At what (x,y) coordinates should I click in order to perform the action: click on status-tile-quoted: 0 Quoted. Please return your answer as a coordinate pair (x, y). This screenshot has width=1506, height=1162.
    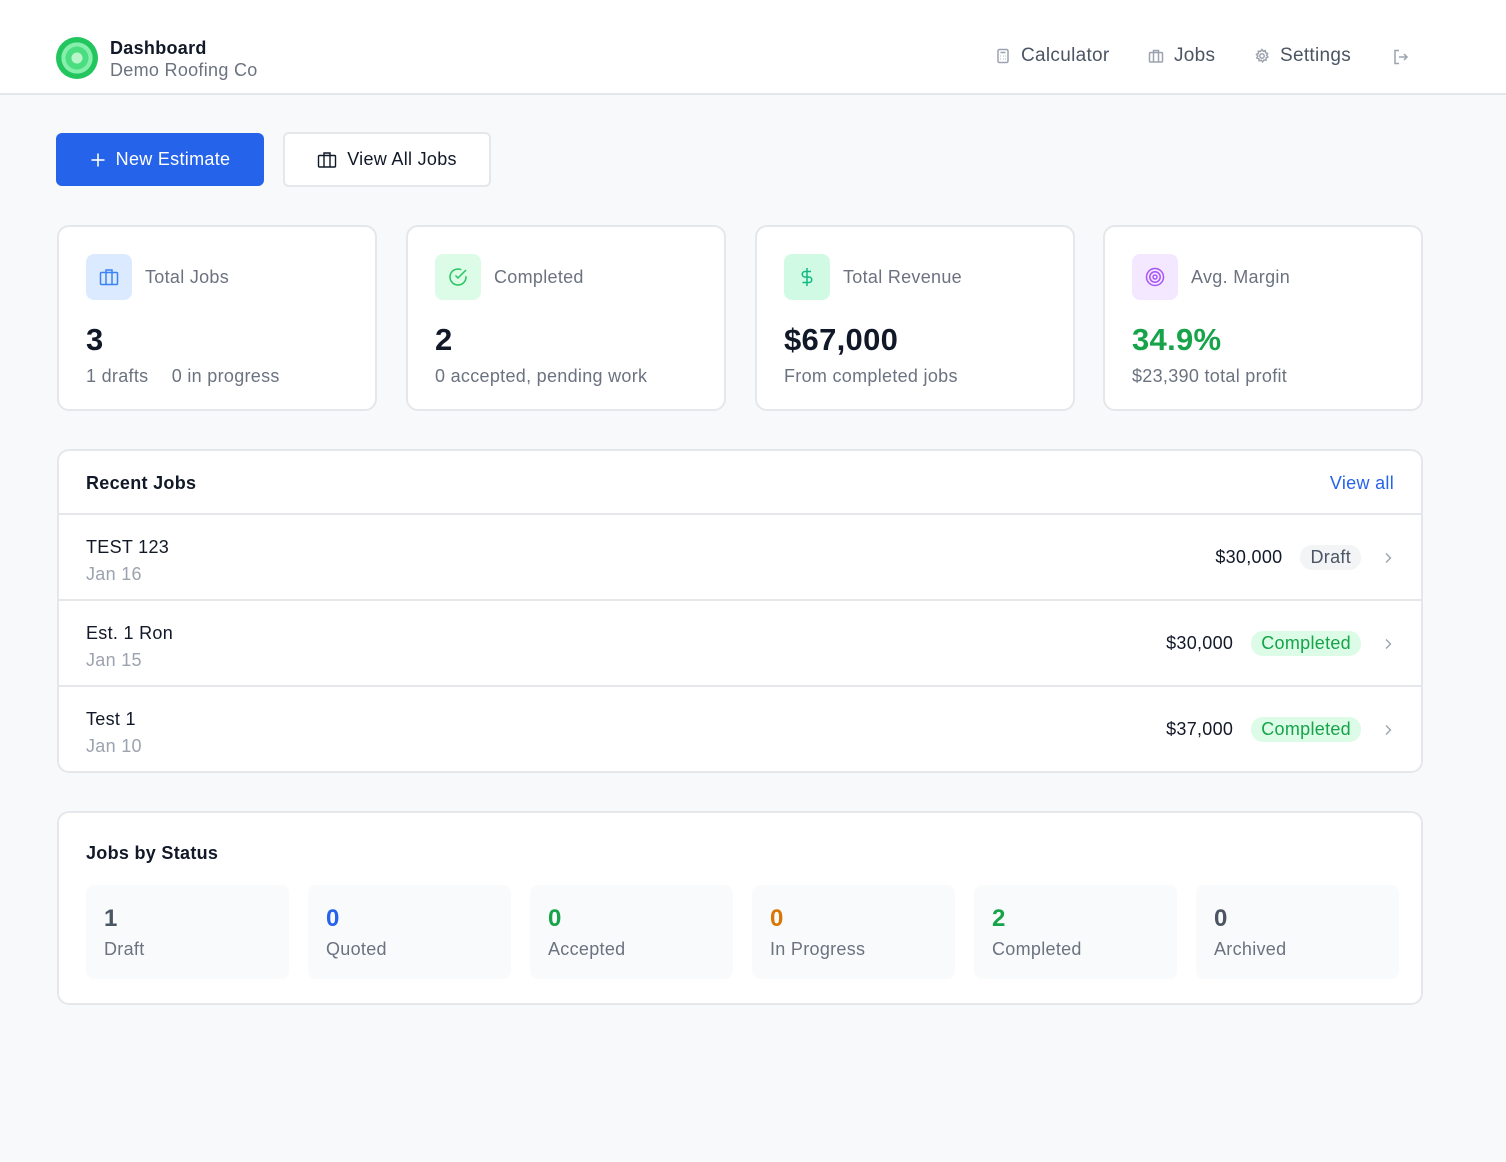
    Looking at the image, I should click on (409, 932).